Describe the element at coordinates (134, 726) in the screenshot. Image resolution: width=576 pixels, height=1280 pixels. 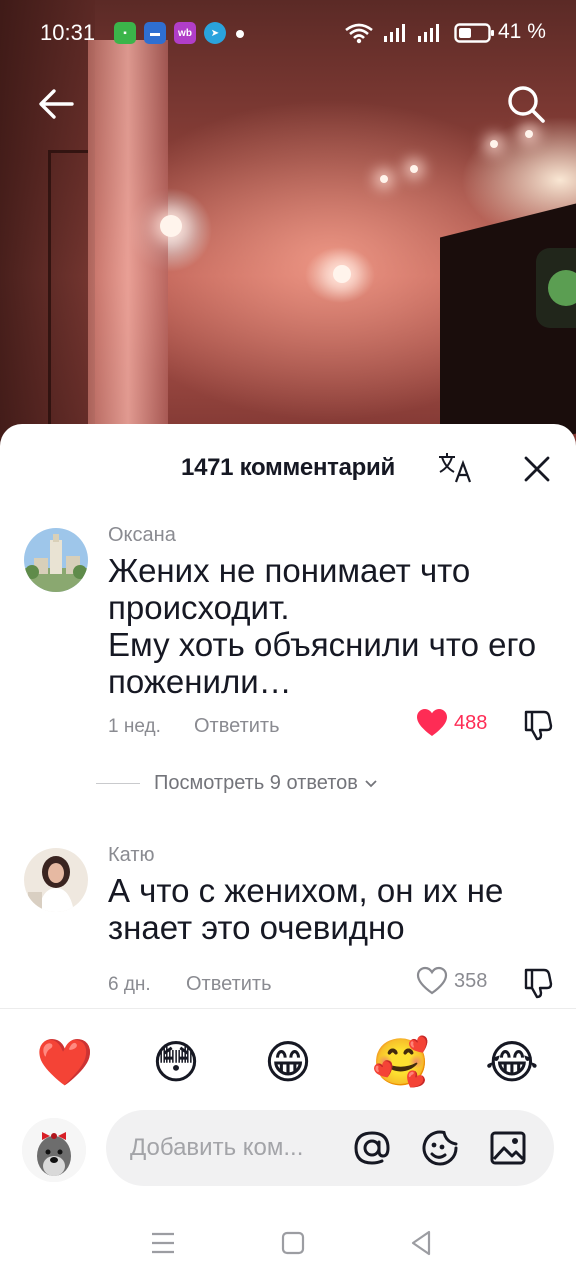
I see `comment-time: 1 нед.` at that location.